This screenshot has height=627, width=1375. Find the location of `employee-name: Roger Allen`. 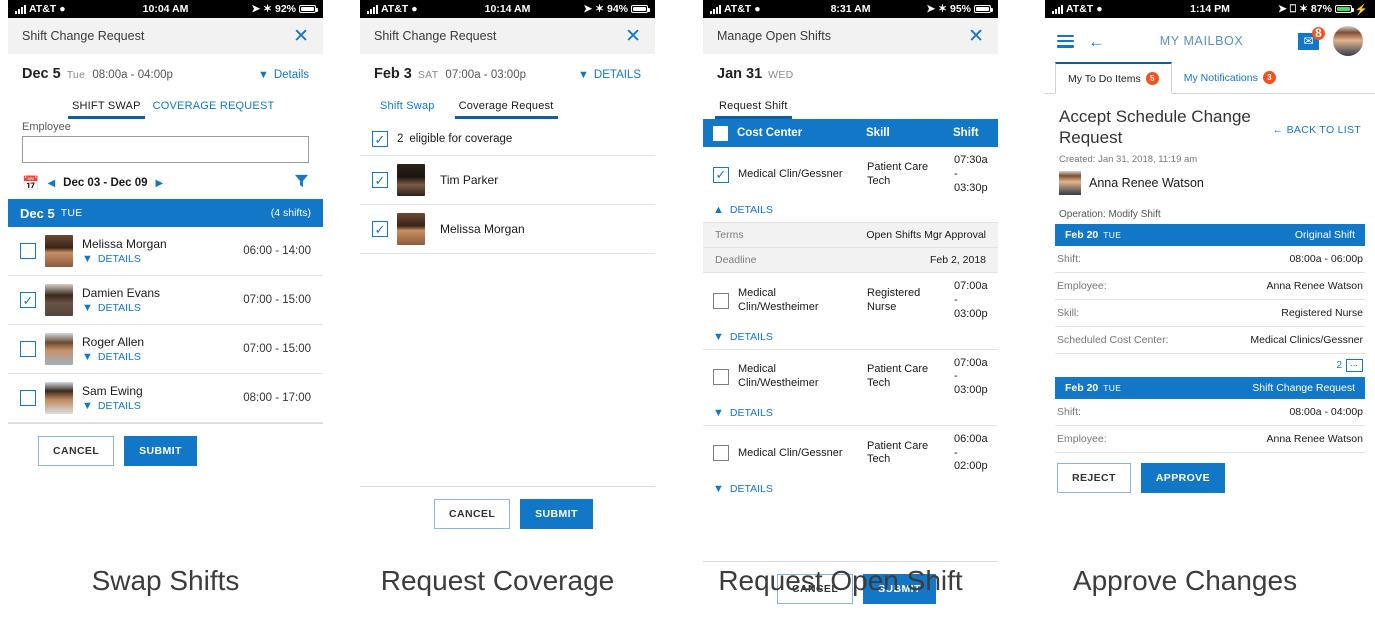

employee-name: Roger Allen is located at coordinates (113, 342).